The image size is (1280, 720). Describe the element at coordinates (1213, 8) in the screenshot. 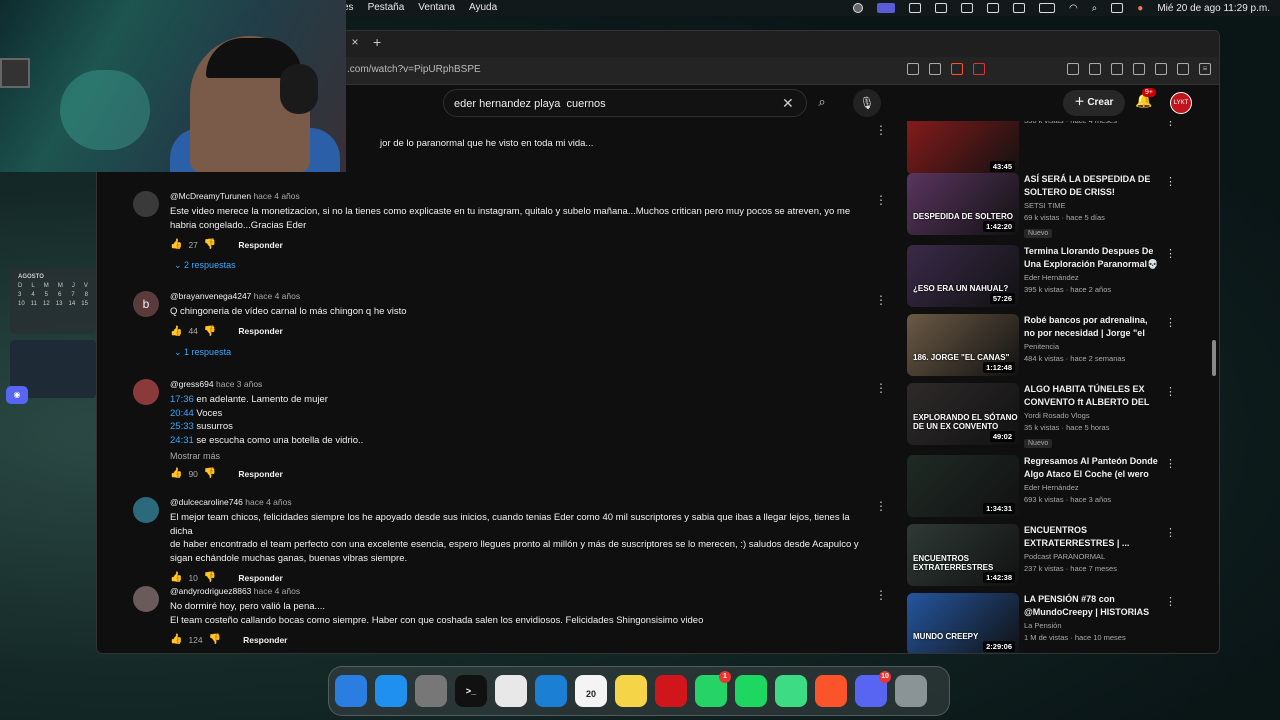

I see `clock: Mié 20 de ago 11:29 p.m.` at that location.